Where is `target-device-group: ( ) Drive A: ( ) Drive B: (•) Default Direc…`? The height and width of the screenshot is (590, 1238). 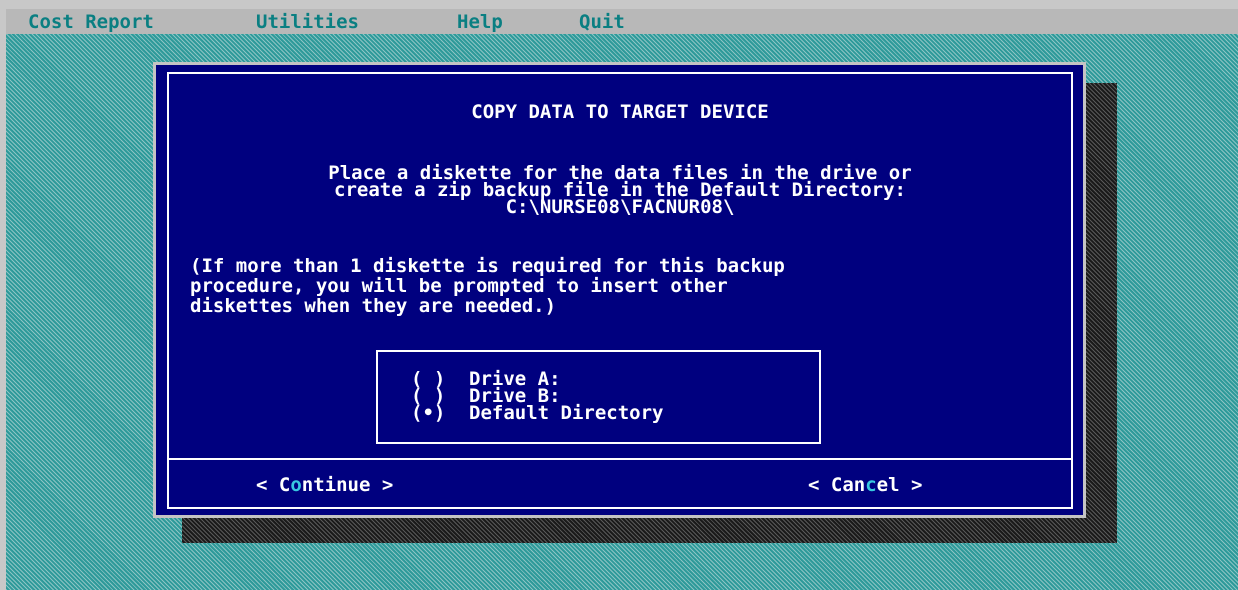 target-device-group: ( ) Drive A: ( ) Drive B: (•) Default Direc… is located at coordinates (598, 397).